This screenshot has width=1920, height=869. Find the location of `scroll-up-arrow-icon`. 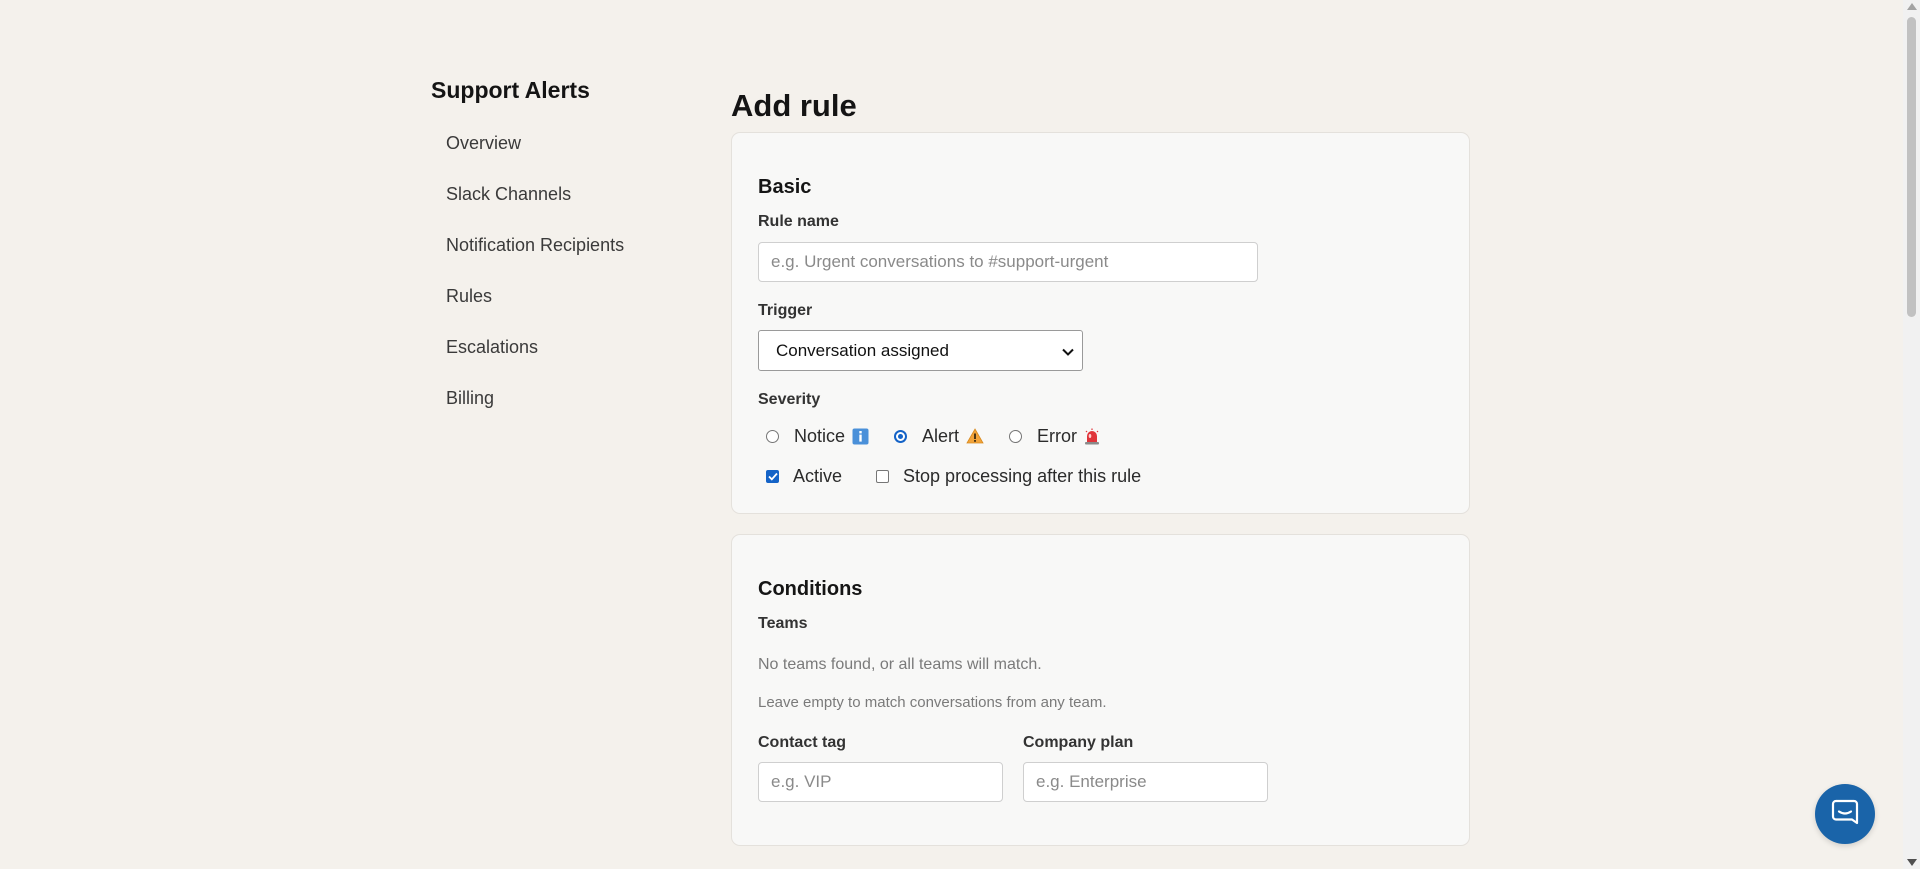

scroll-up-arrow-icon is located at coordinates (1912, 6).